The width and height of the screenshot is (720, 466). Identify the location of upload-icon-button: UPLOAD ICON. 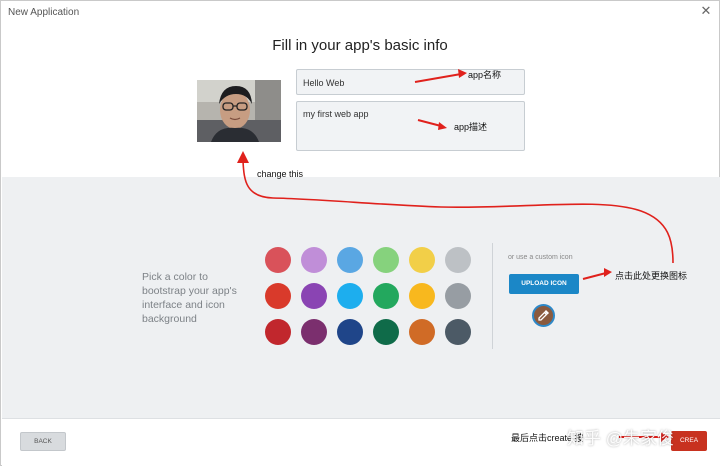
(544, 284).